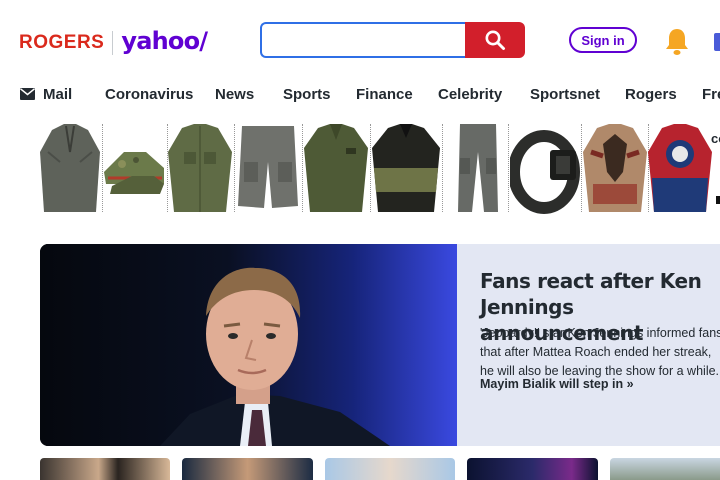  Describe the element at coordinates (717, 42) in the screenshot. I see `yahoo-app-icon` at that location.